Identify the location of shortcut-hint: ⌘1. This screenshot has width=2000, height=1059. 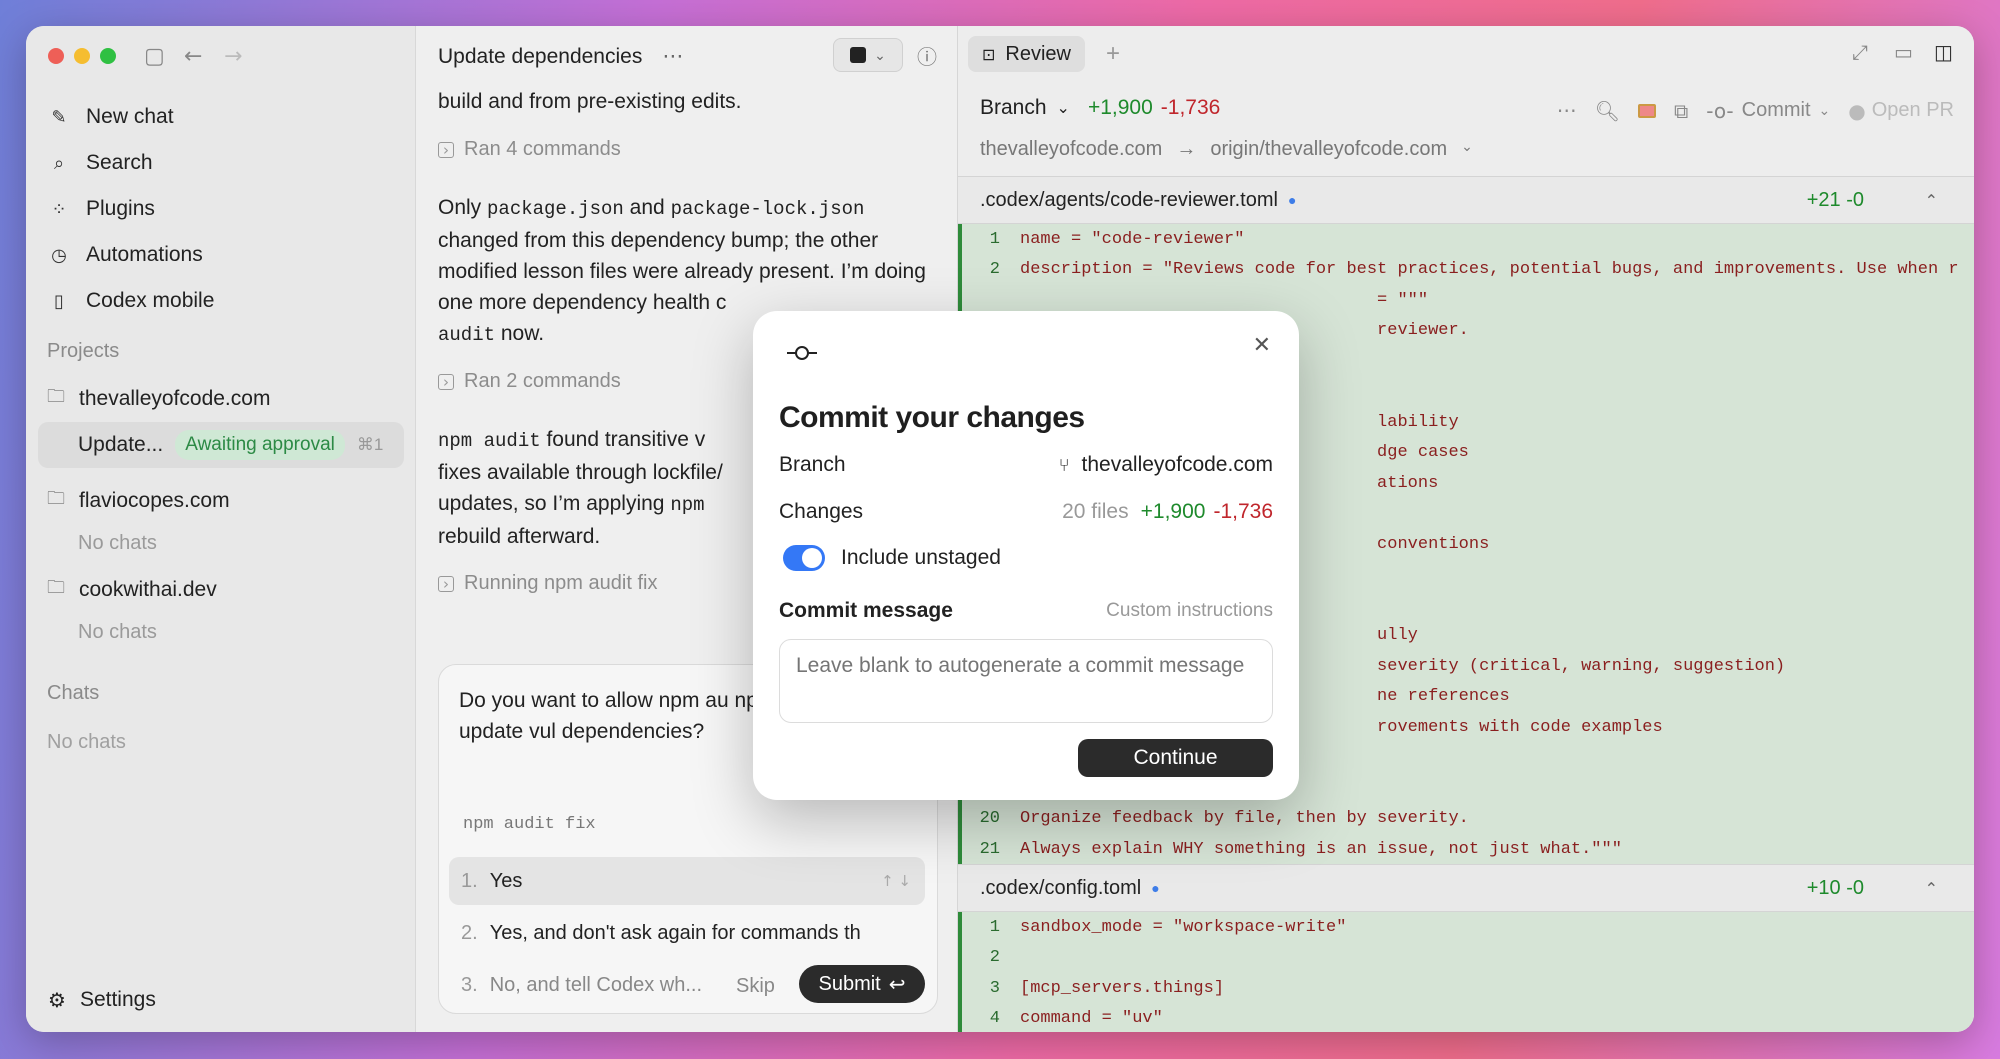
(370, 444).